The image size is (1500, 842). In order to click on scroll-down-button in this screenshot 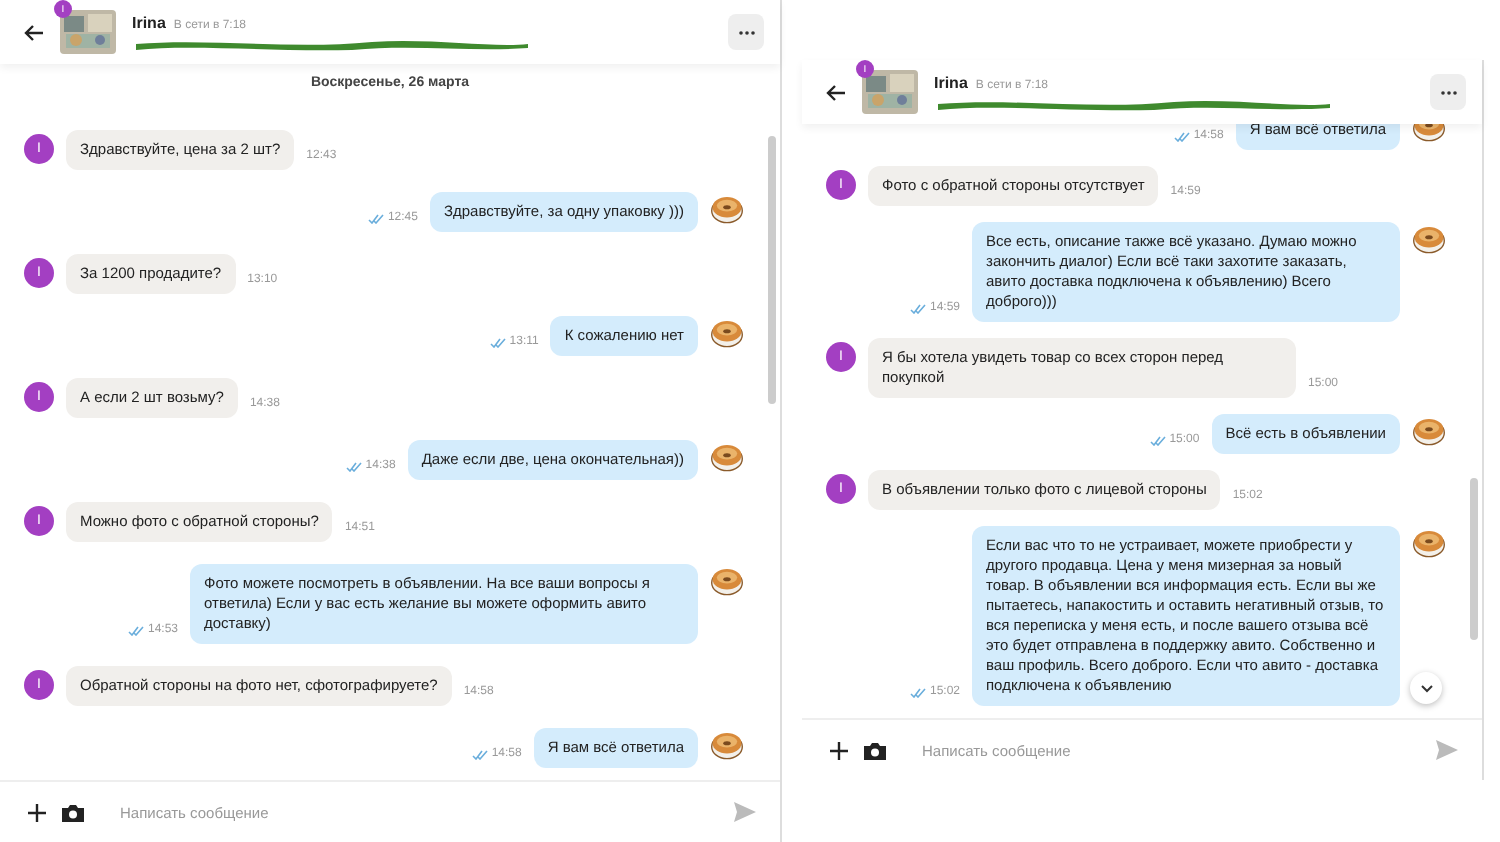, I will do `click(1426, 688)`.